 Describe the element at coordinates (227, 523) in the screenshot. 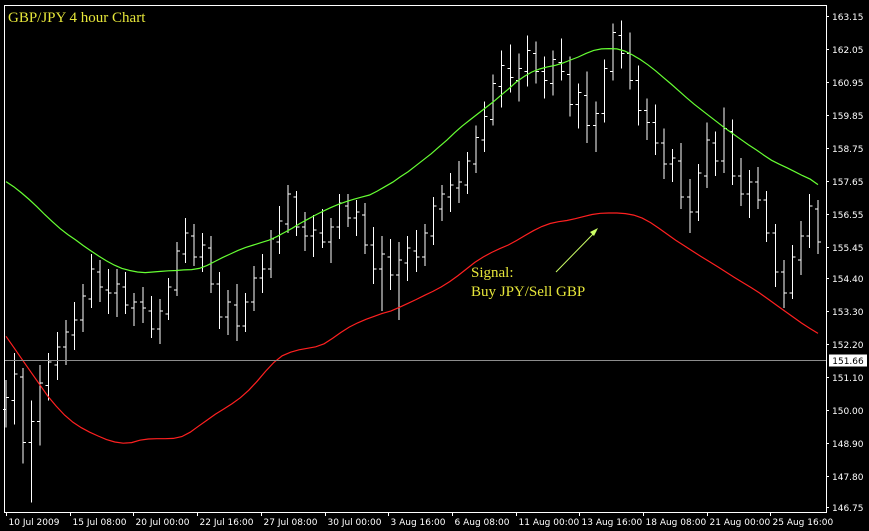

I see `x-tick-label: 22 Jul 16:00` at that location.